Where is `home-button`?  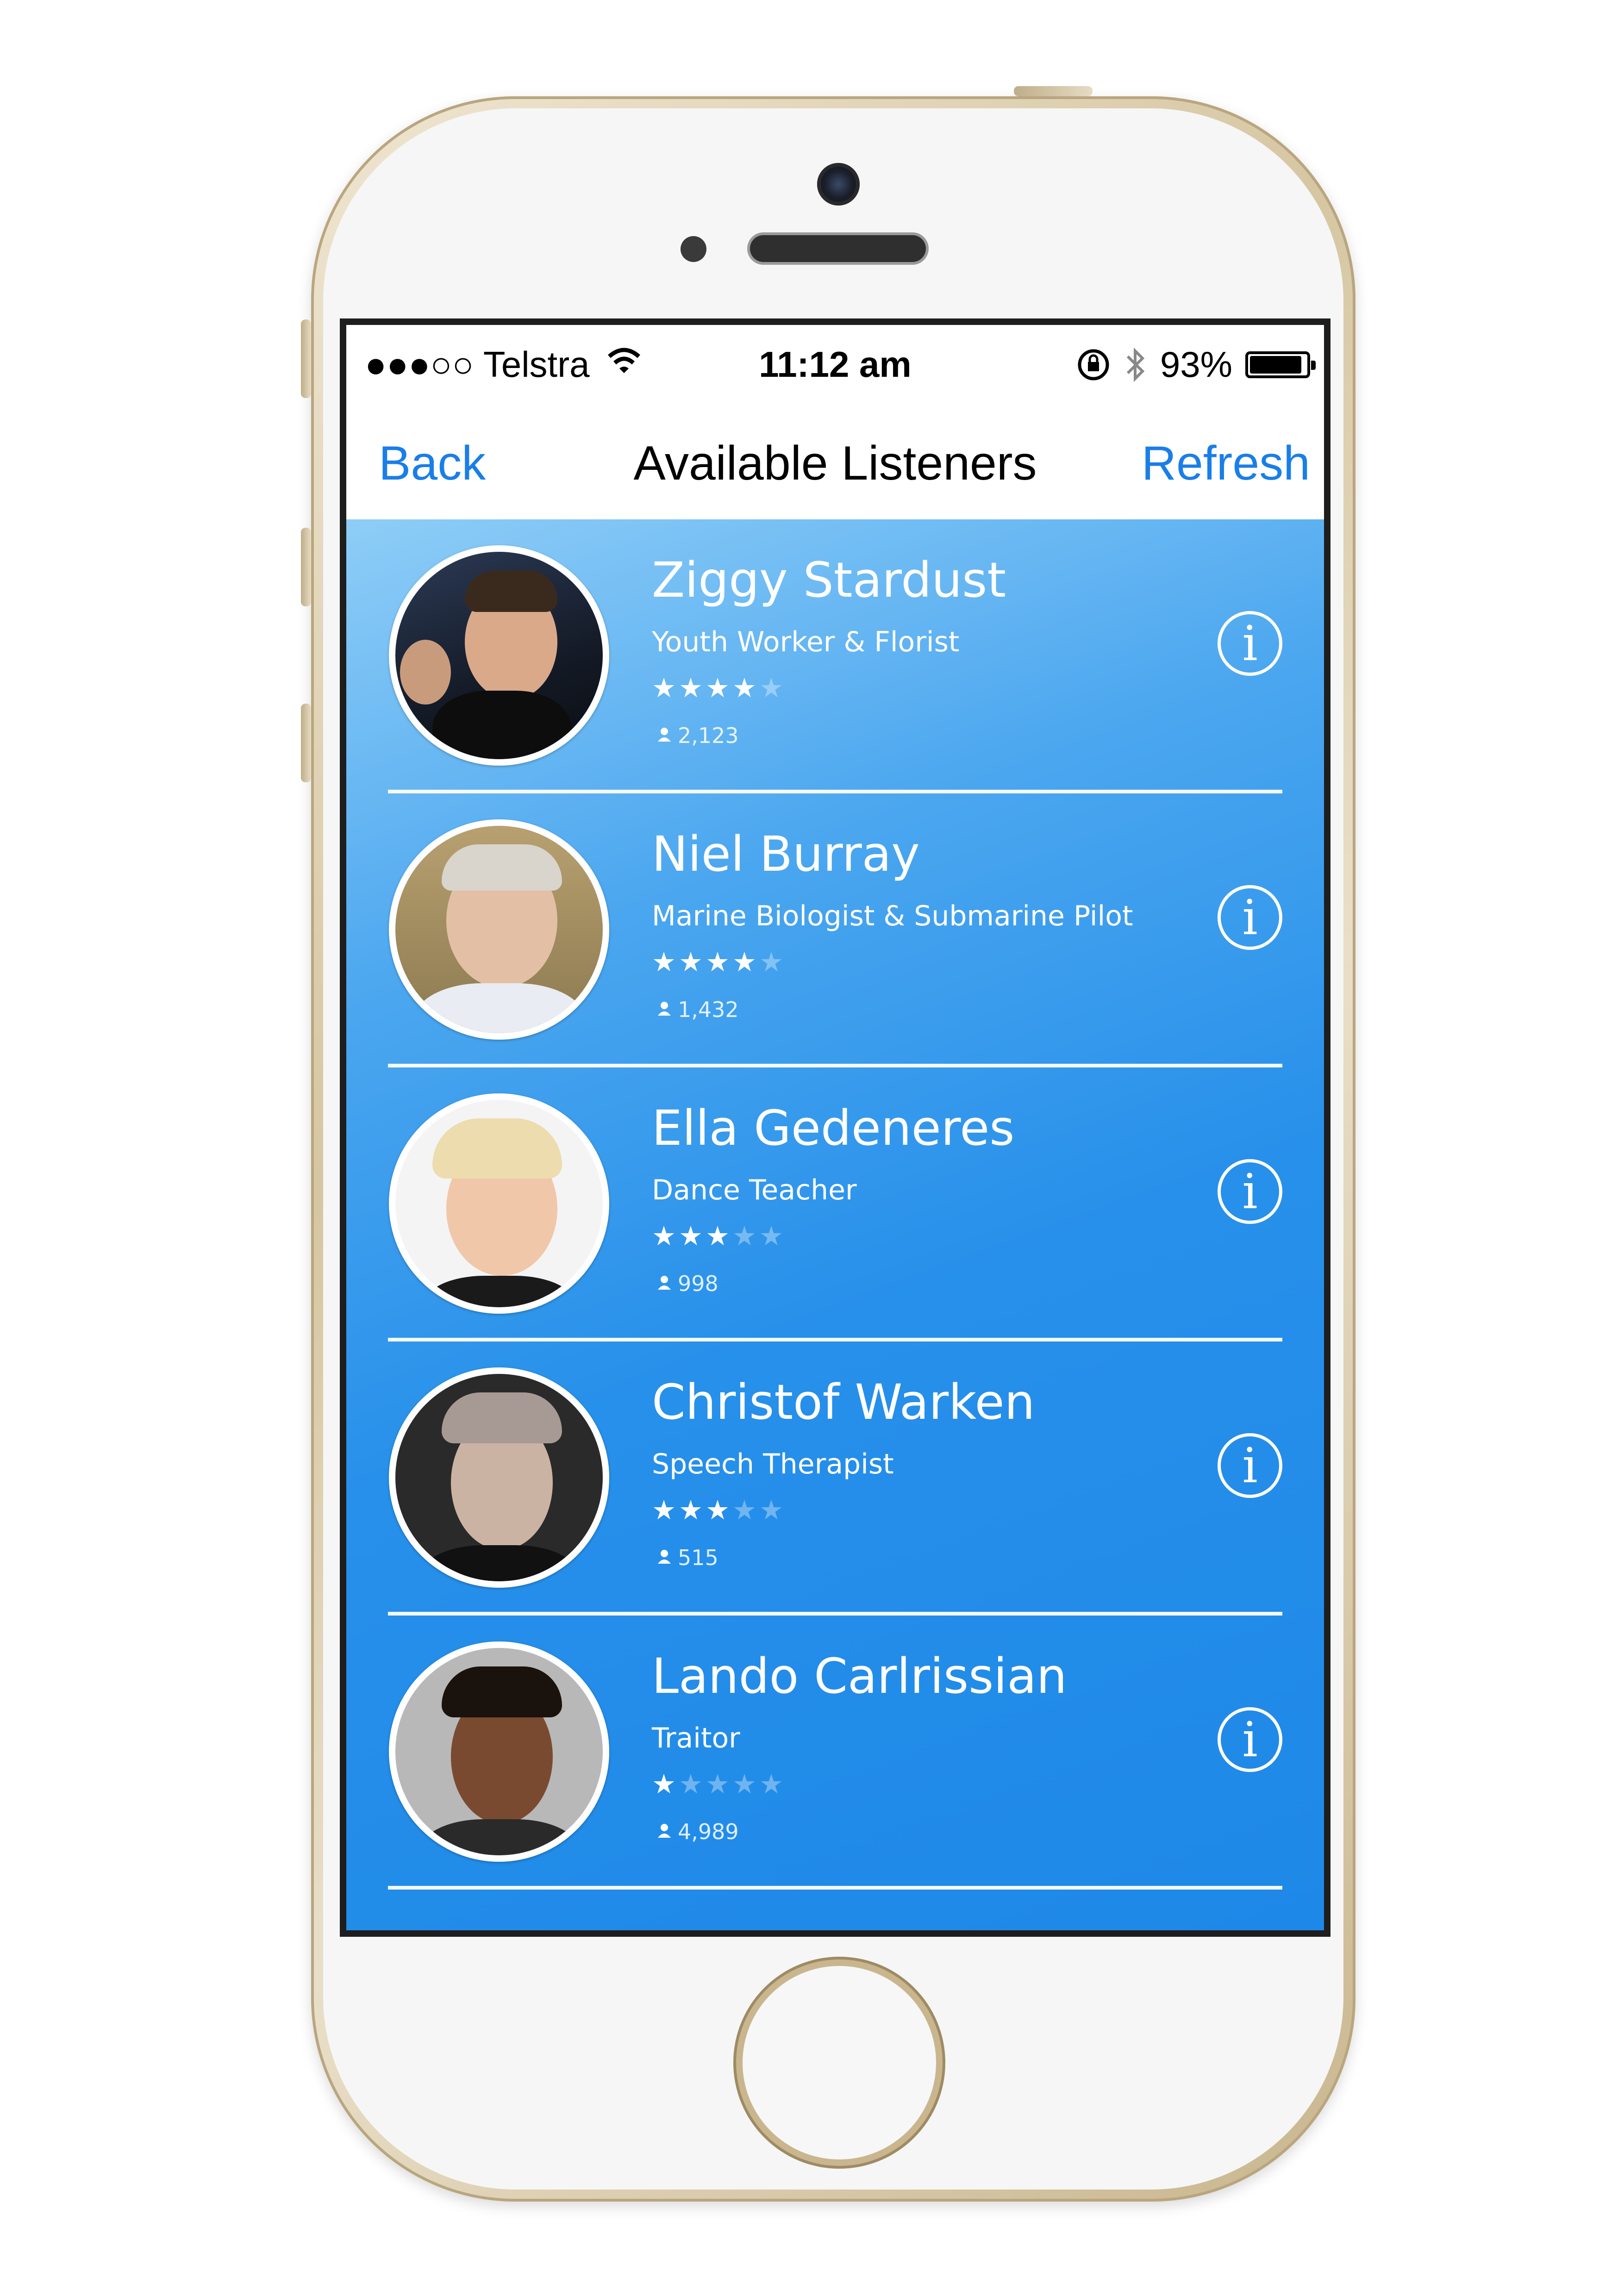
home-button is located at coordinates (839, 2062).